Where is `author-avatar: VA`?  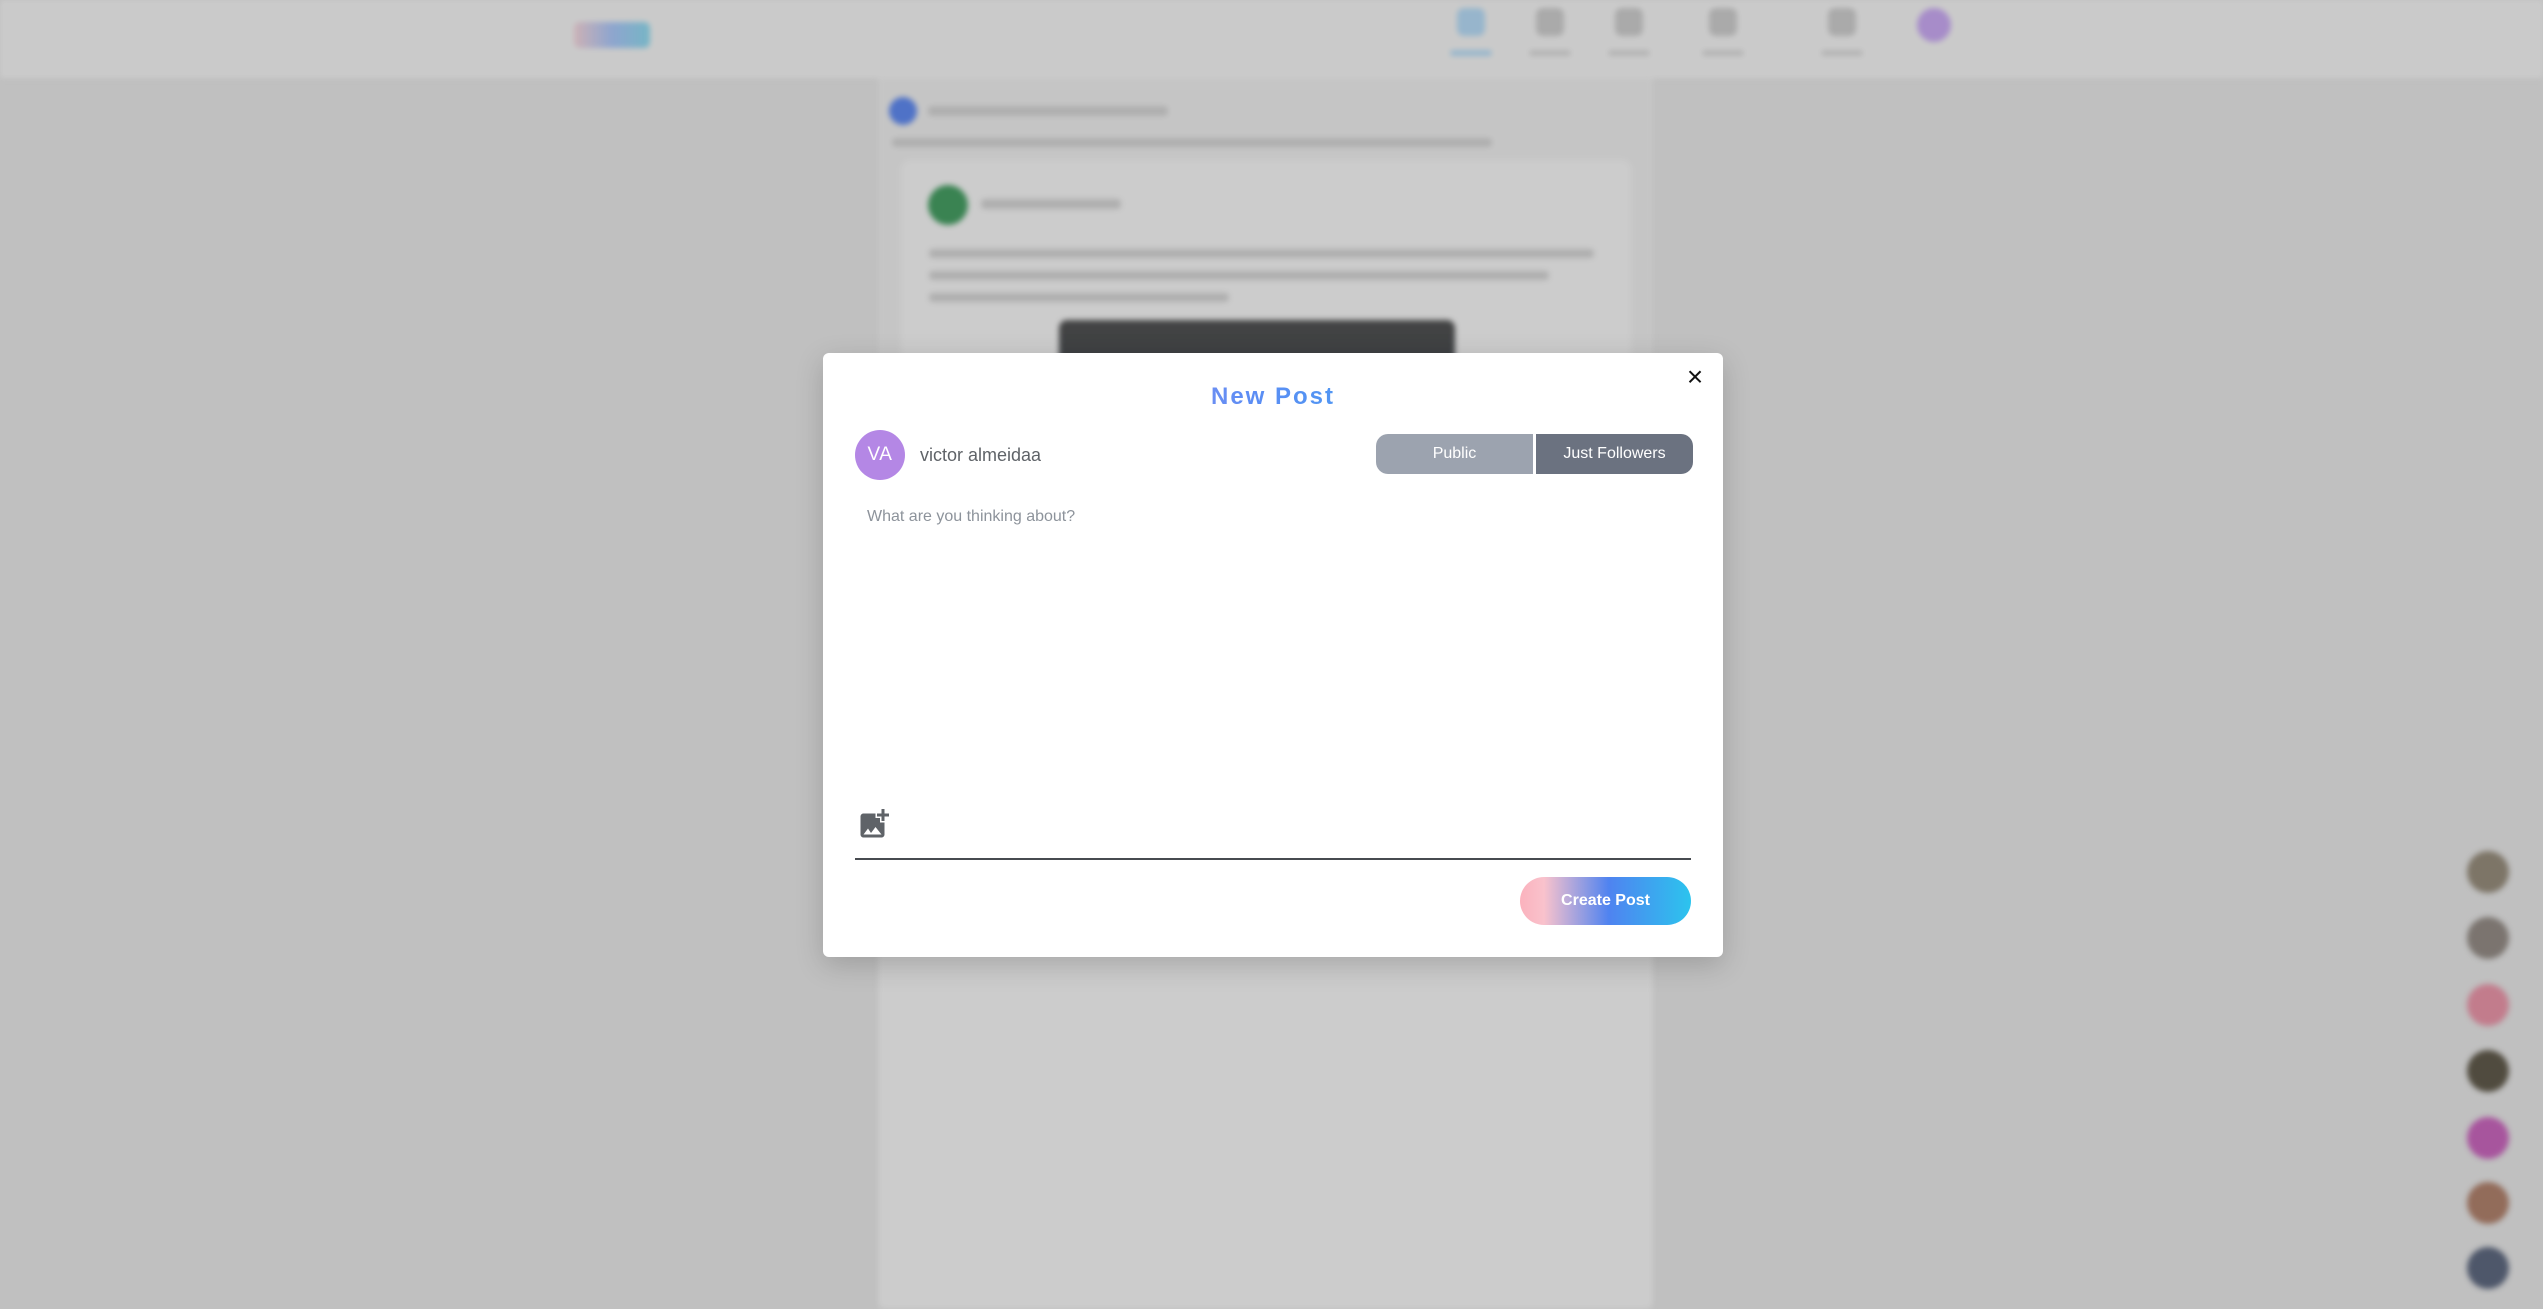 author-avatar: VA is located at coordinates (880, 455).